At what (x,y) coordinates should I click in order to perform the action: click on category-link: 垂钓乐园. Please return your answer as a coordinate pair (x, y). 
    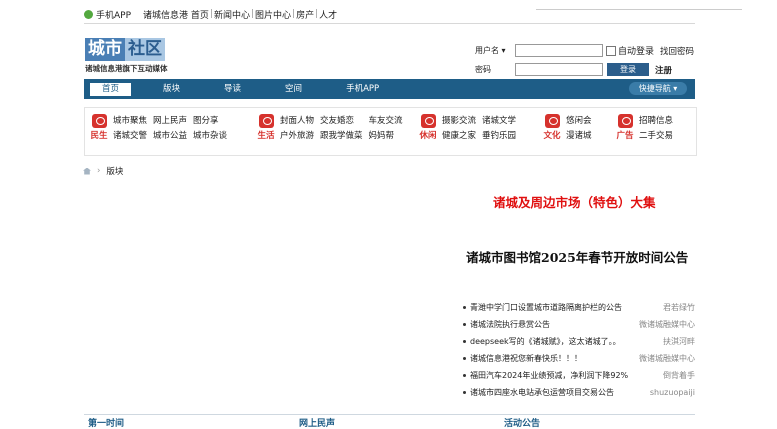
    Looking at the image, I should click on (499, 135).